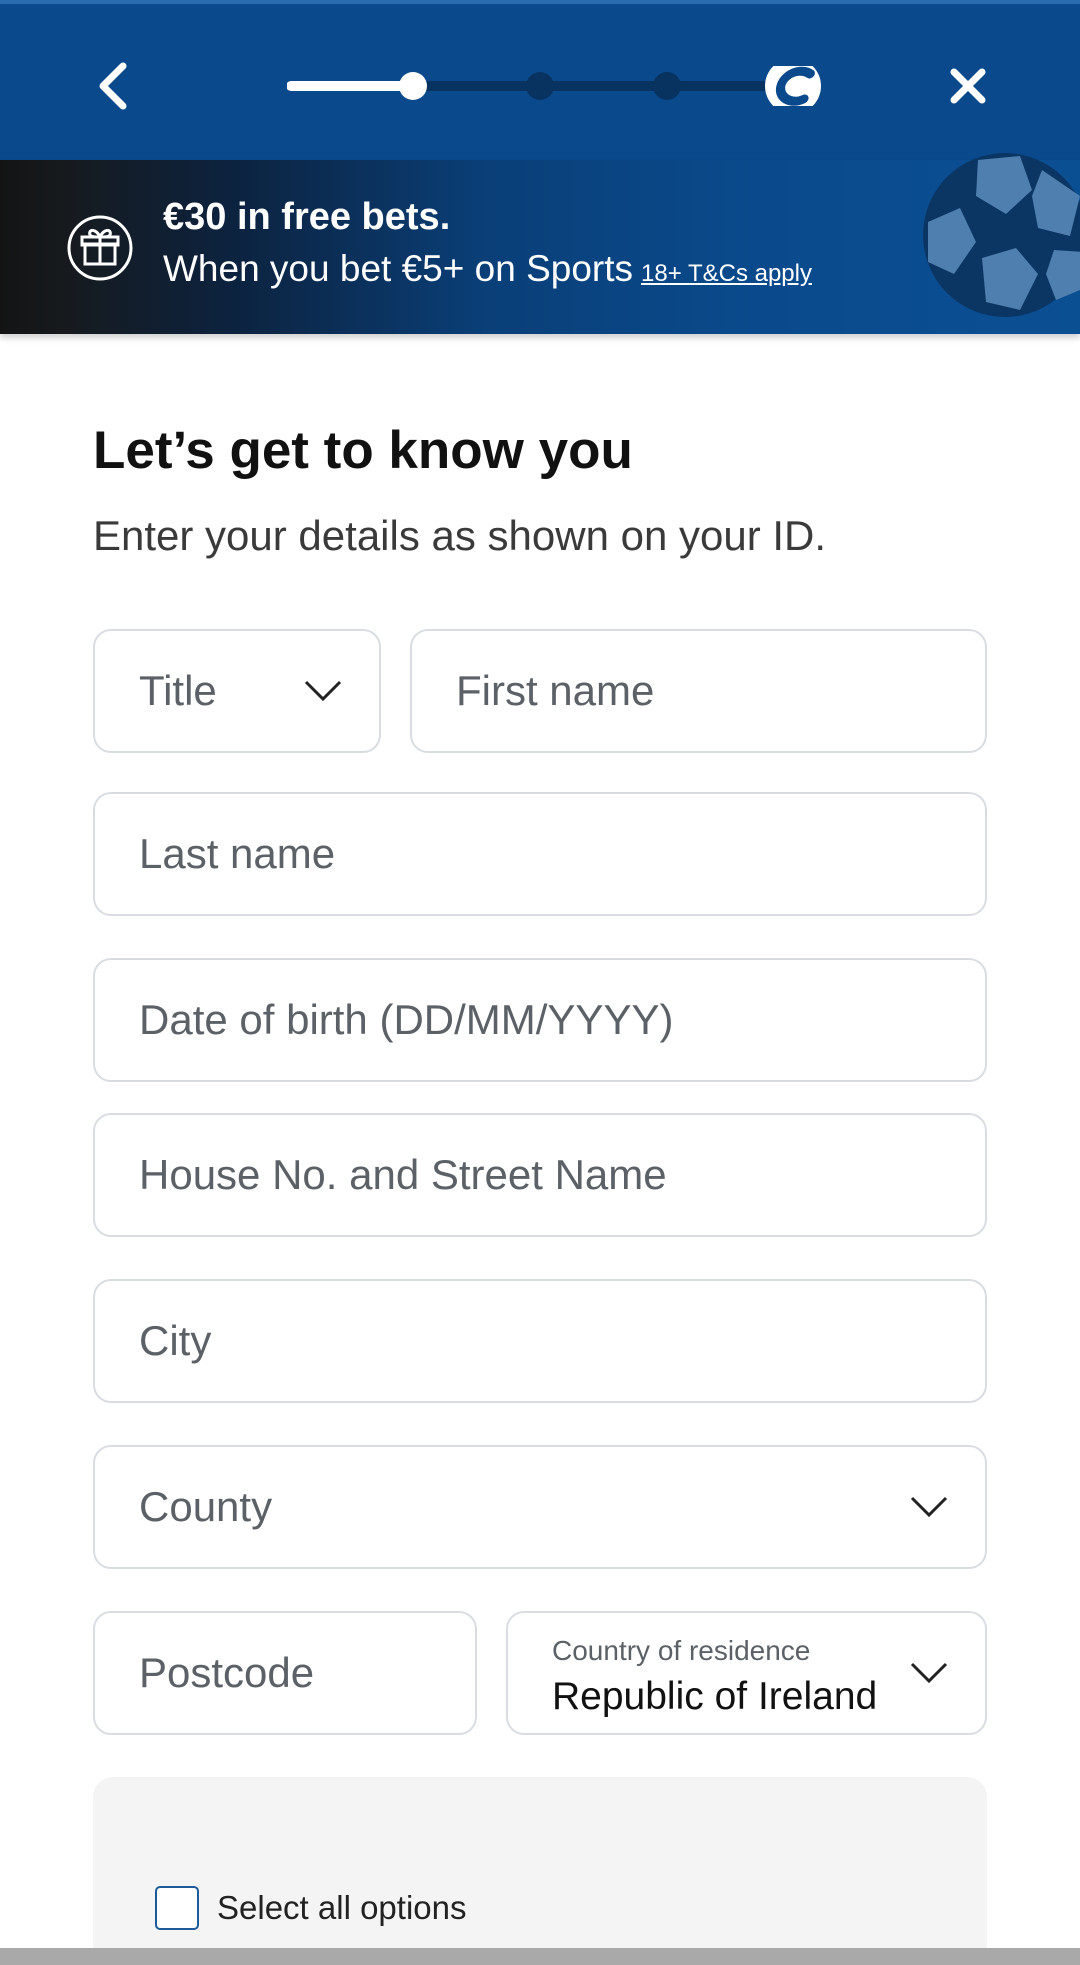  I want to click on street-address-input, so click(540, 1175).